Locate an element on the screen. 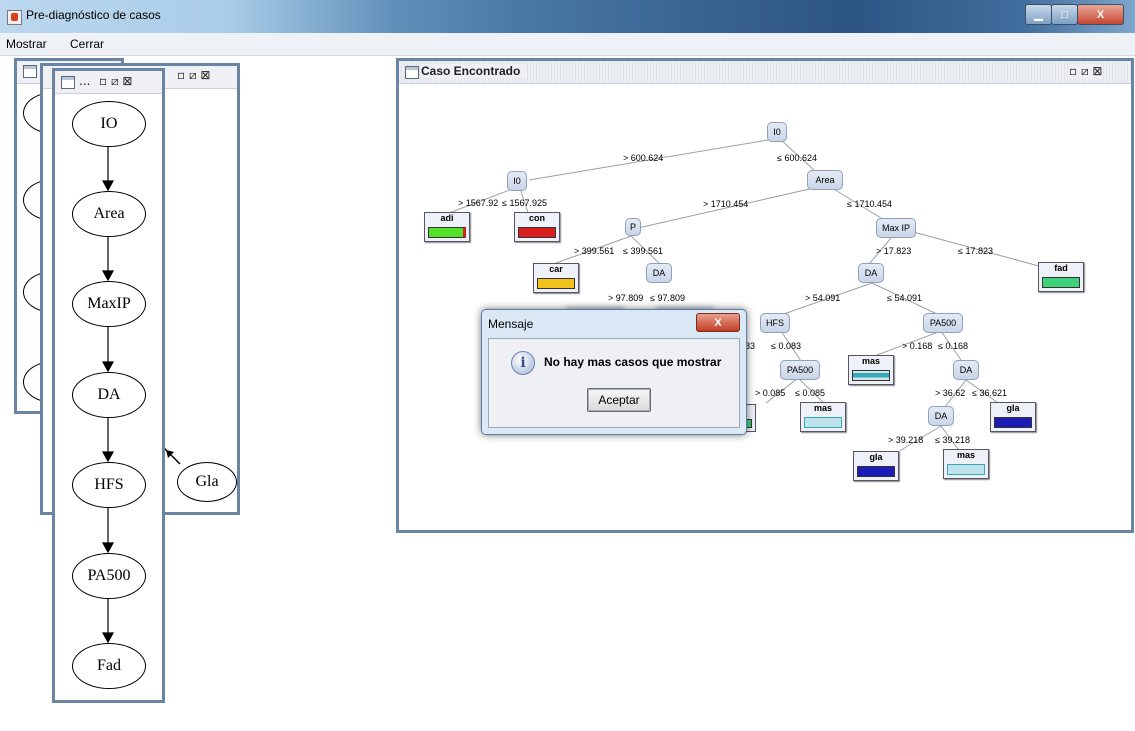  tree-leaf-con: con is located at coordinates (537, 227).